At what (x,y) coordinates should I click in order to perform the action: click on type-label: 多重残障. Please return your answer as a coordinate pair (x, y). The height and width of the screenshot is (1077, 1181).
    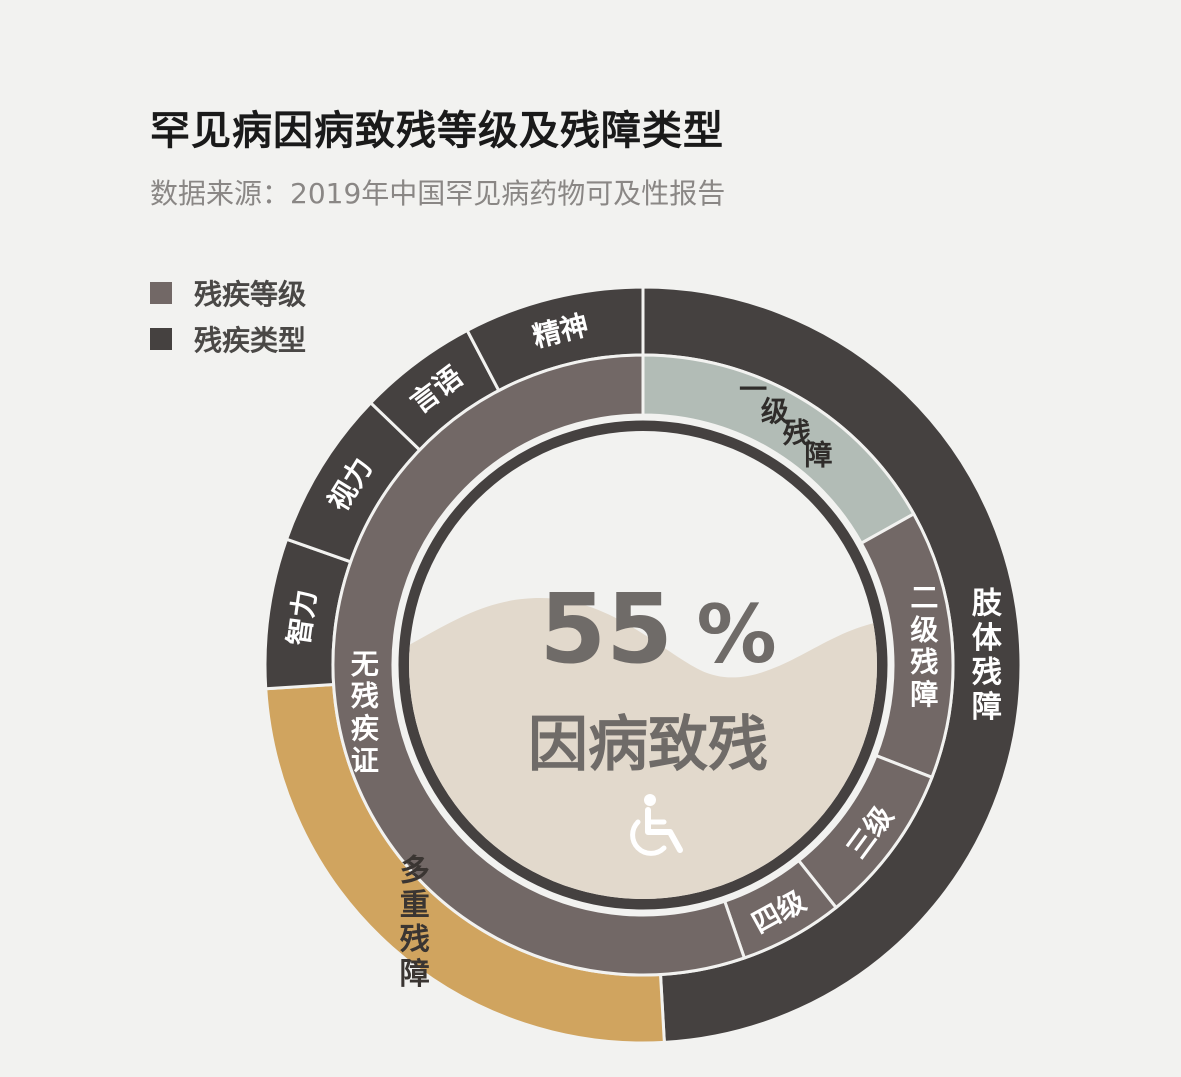
    Looking at the image, I should click on (415, 922).